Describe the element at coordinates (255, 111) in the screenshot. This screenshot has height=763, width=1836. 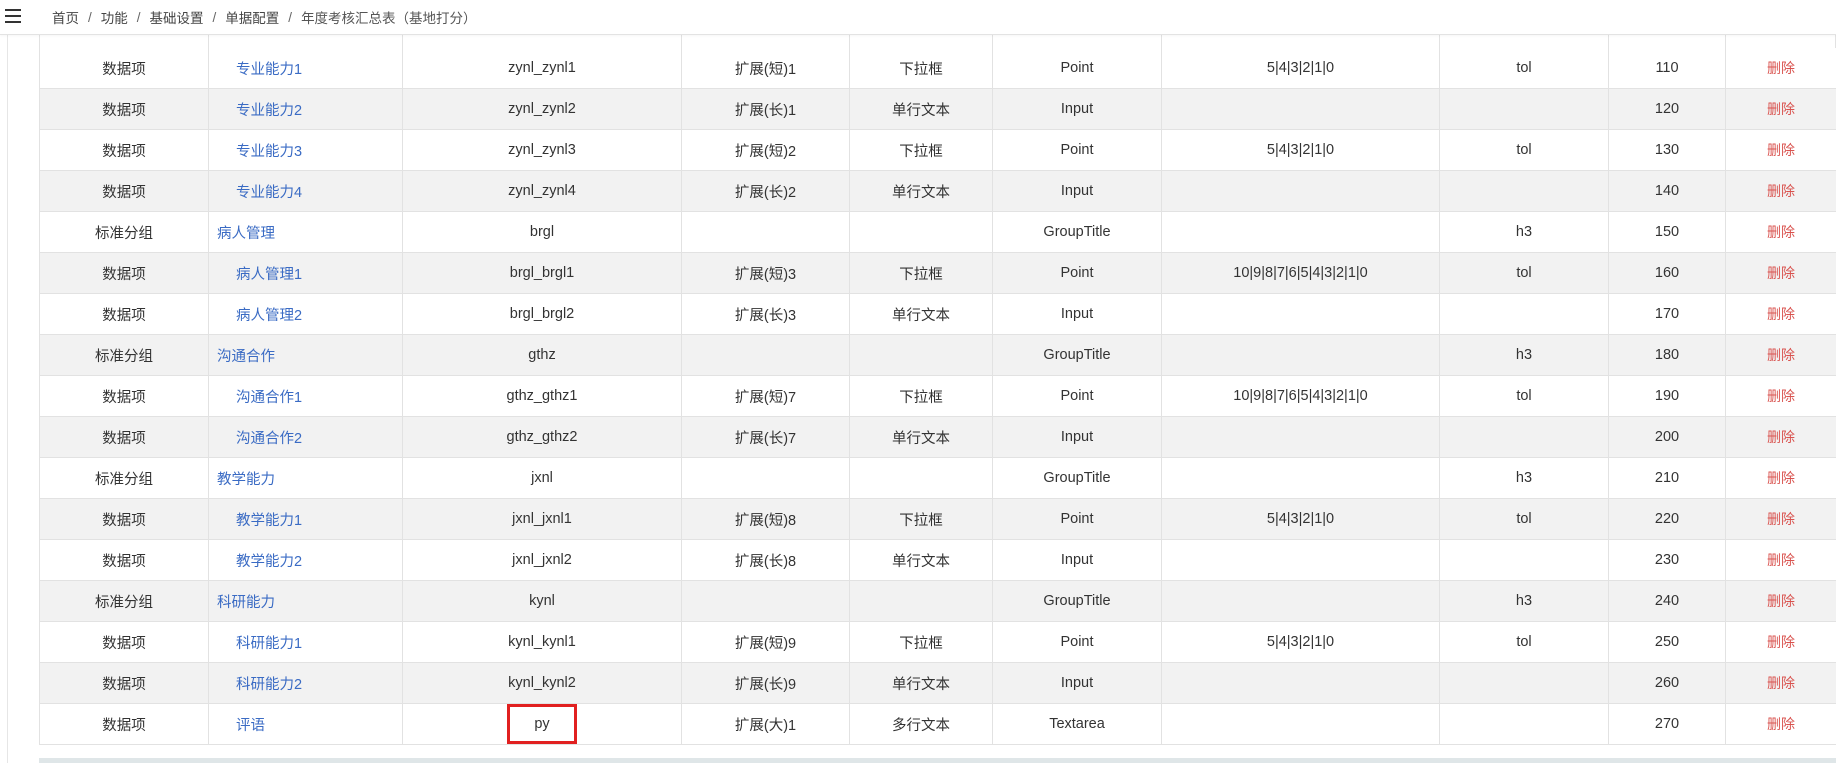
I see `item-name-link: 专业能力2` at that location.